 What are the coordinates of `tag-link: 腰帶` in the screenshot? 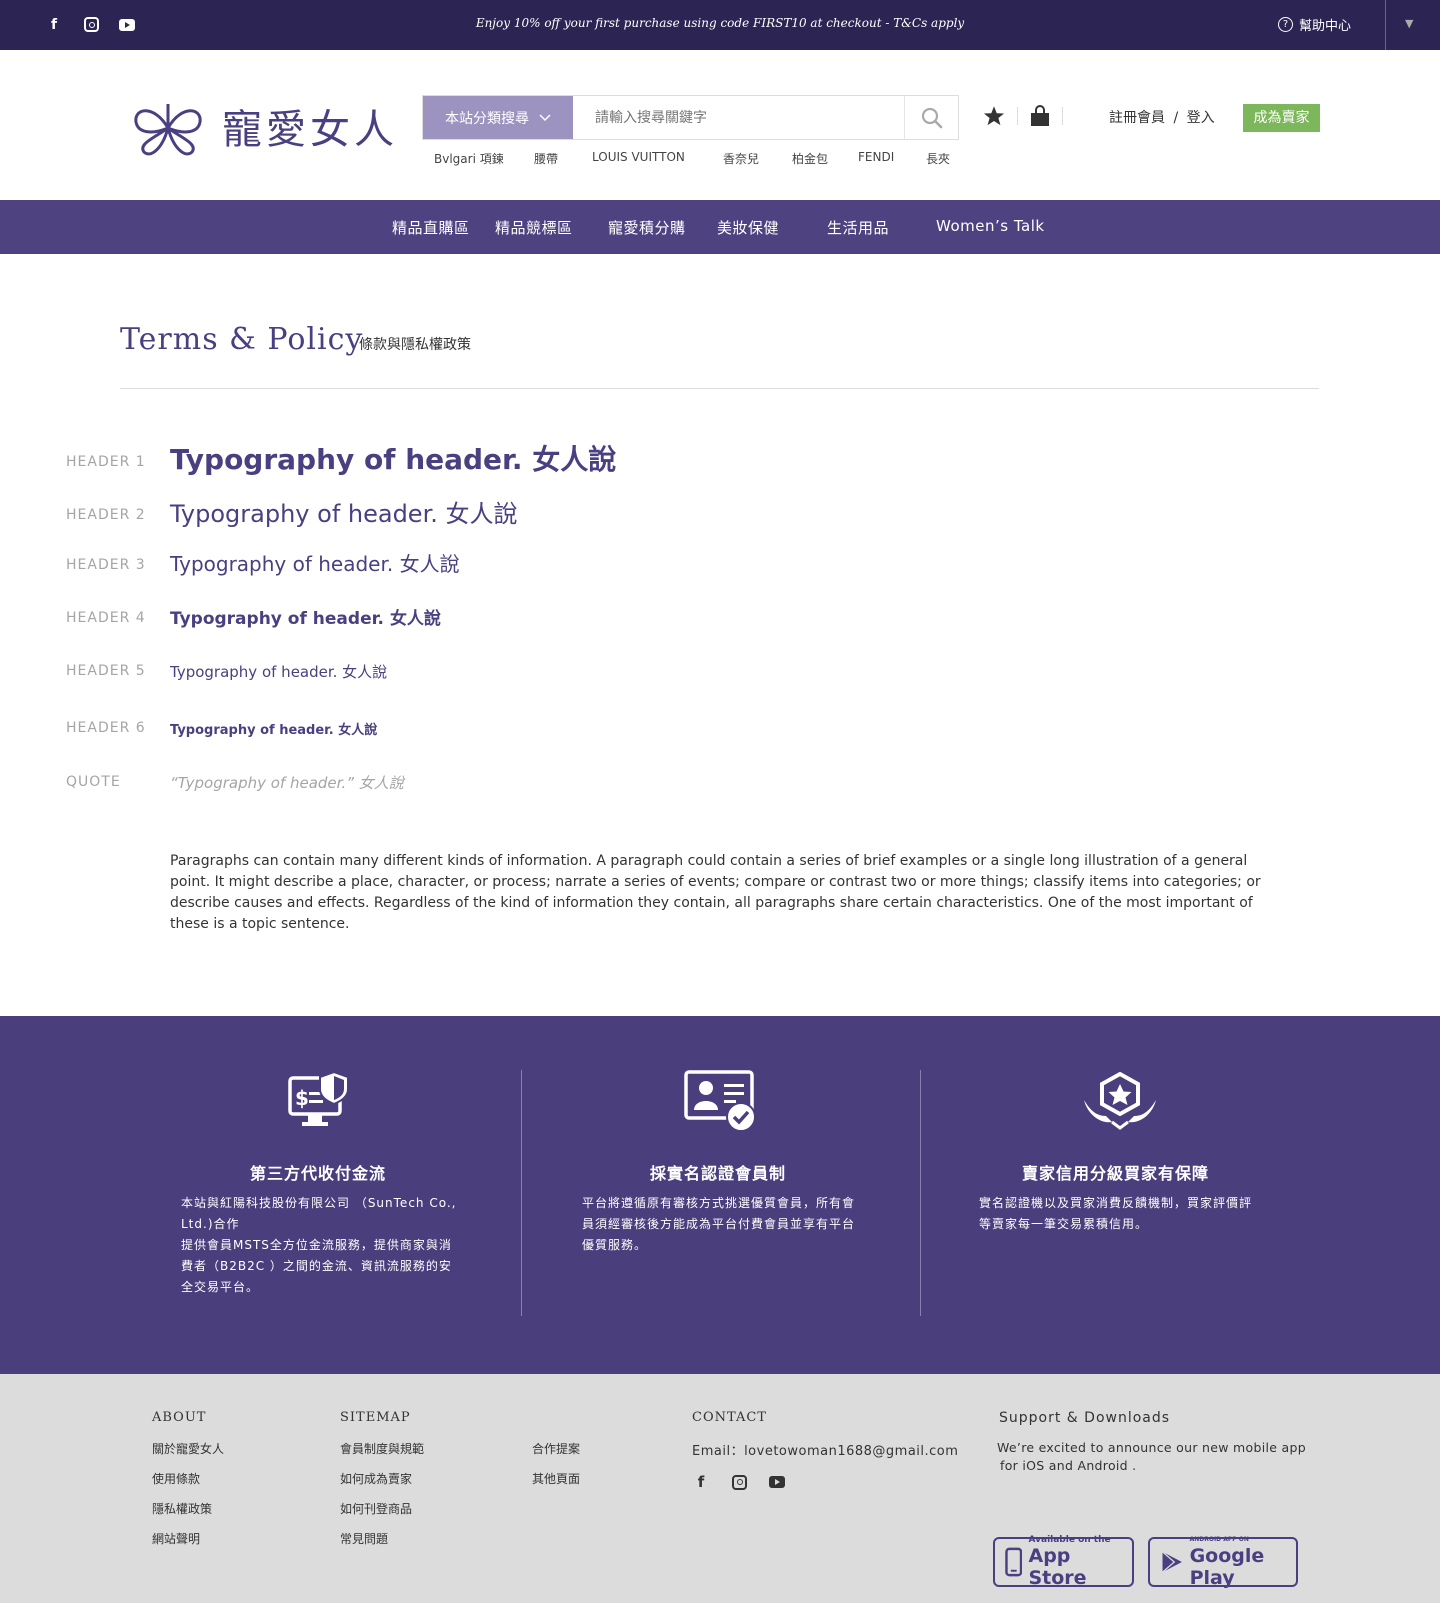 It's located at (546, 158).